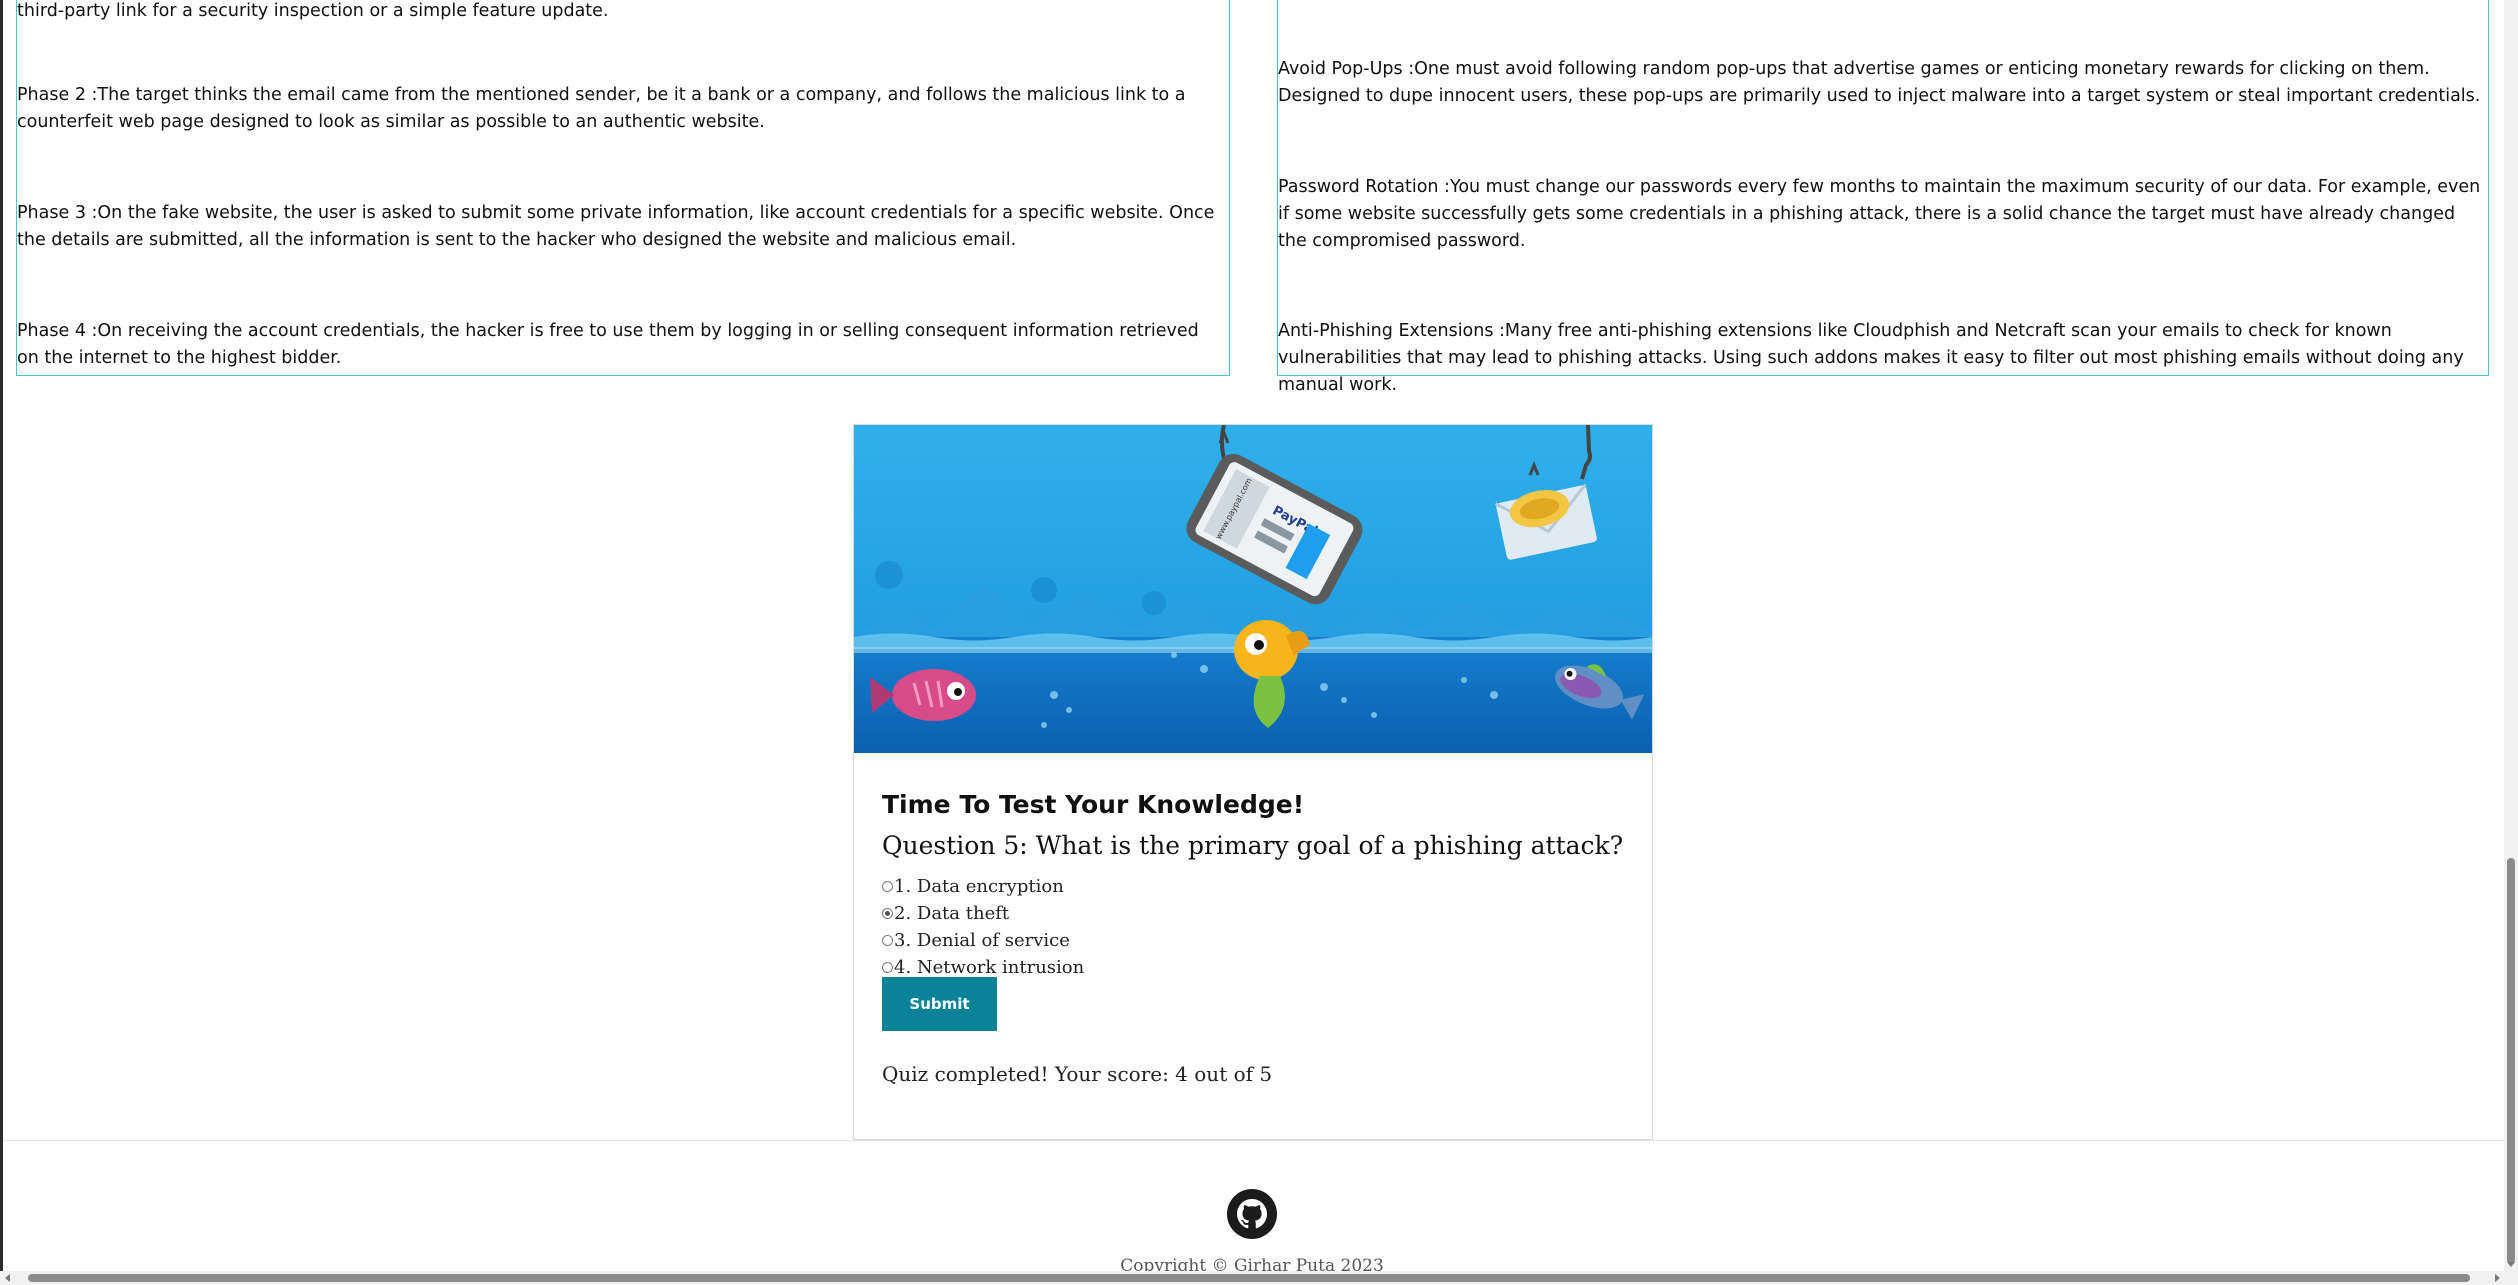 The height and width of the screenshot is (1285, 2518). What do you see at coordinates (952, 913) in the screenshot?
I see `option-2-label: 2. Data theft` at bounding box center [952, 913].